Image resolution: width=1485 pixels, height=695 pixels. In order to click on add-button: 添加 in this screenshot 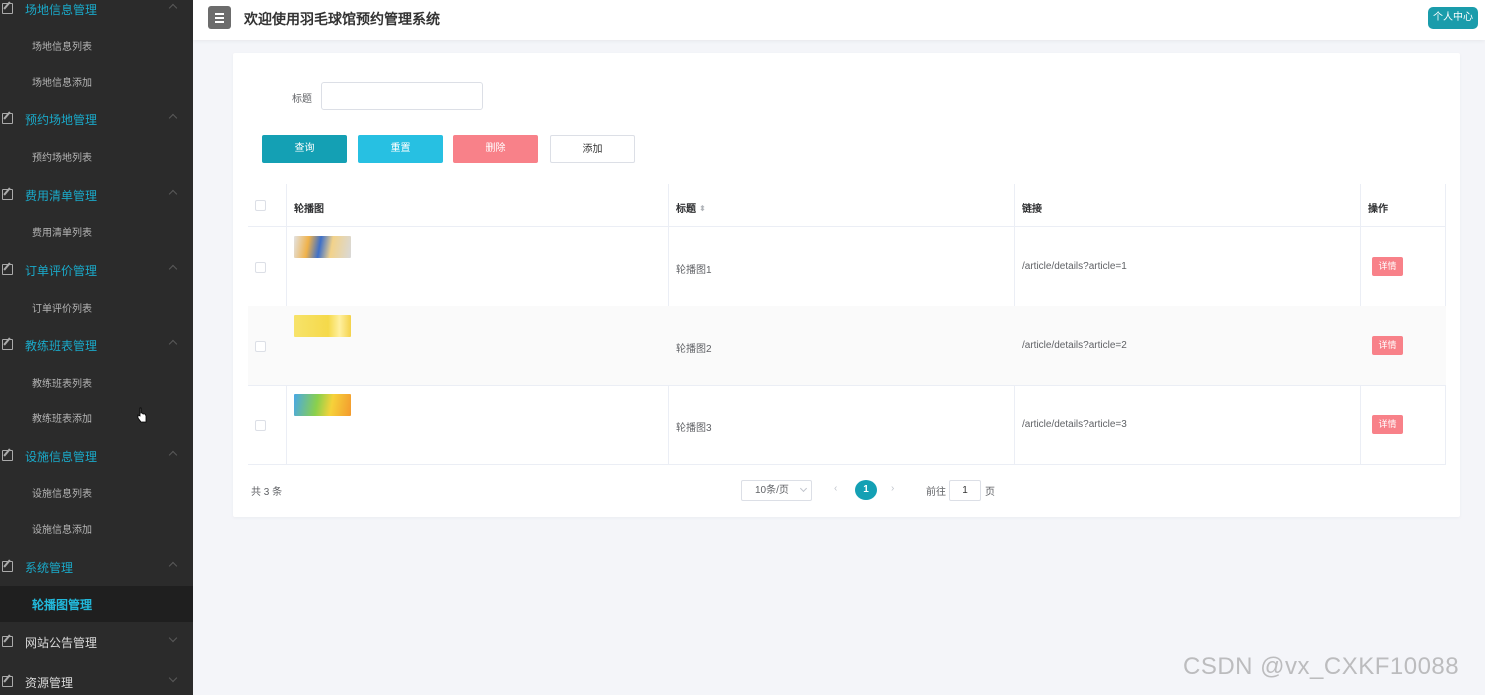, I will do `click(592, 149)`.